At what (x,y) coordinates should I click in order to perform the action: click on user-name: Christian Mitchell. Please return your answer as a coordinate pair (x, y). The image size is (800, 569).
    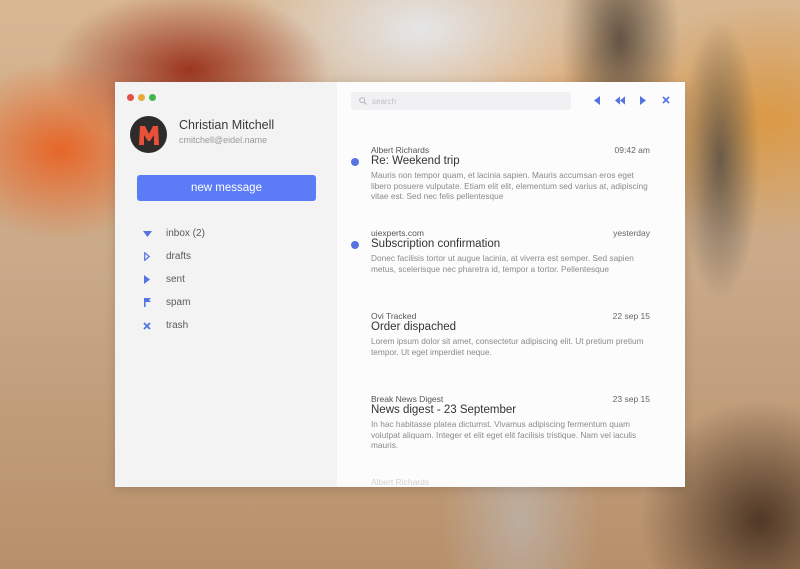
    Looking at the image, I should click on (227, 125).